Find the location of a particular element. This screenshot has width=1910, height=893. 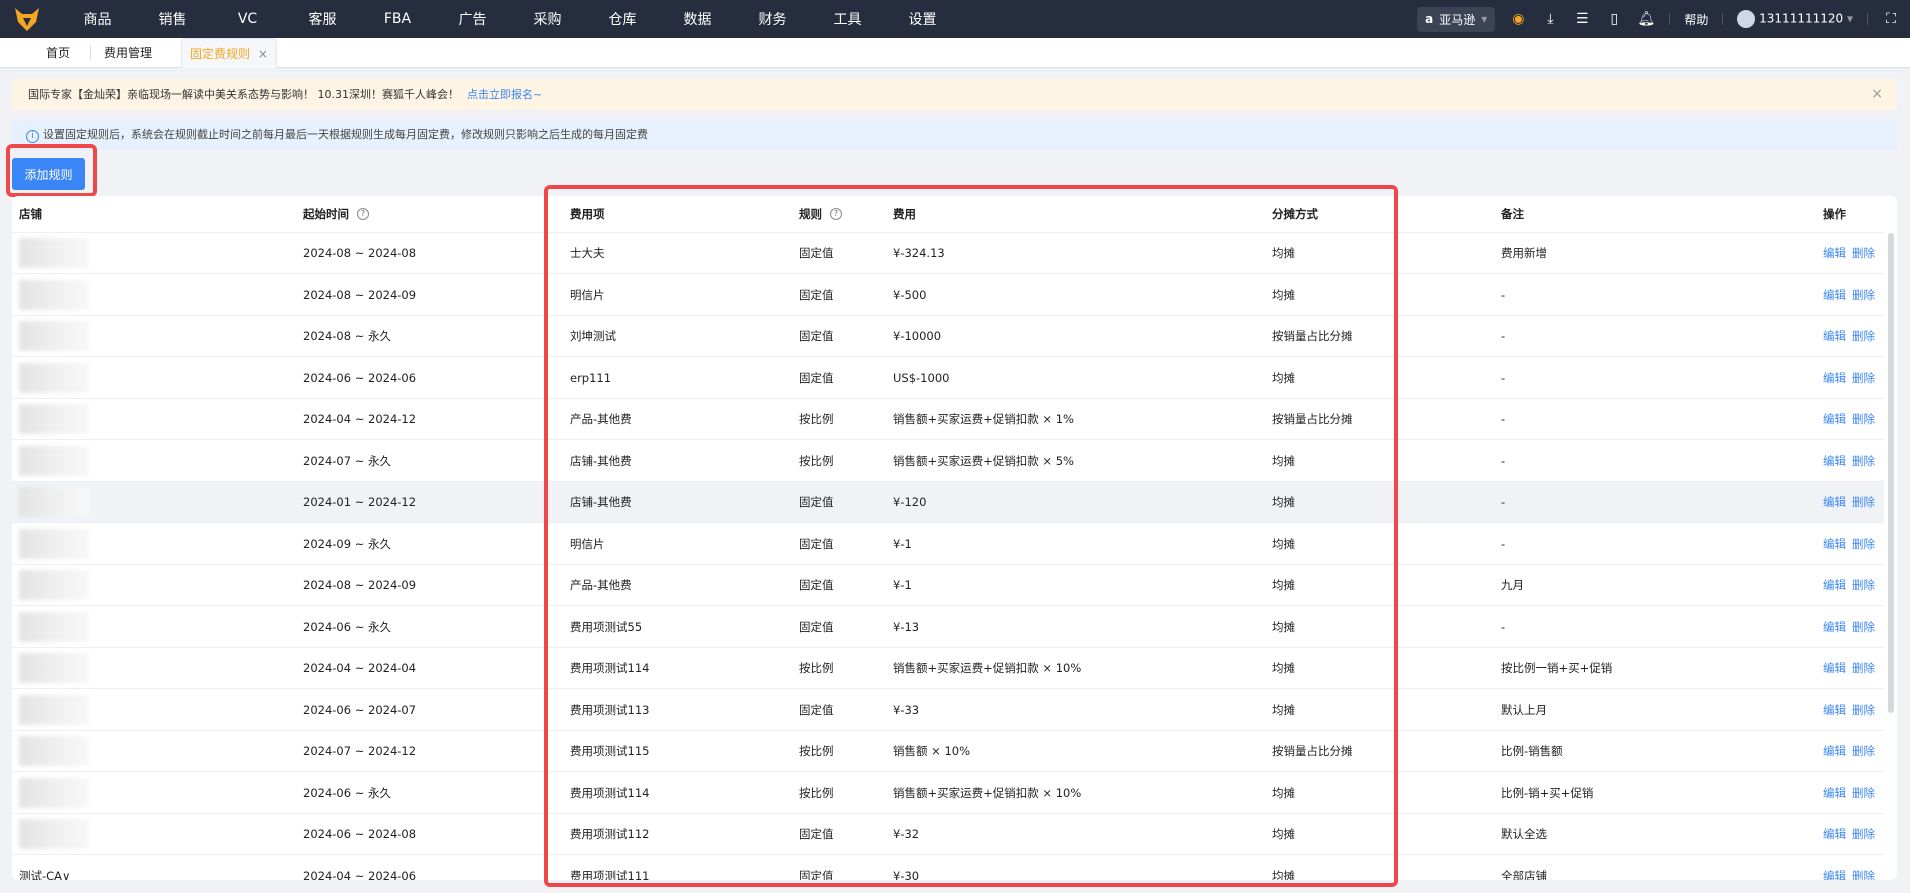

scrollbar is located at coordinates (1891, 473).